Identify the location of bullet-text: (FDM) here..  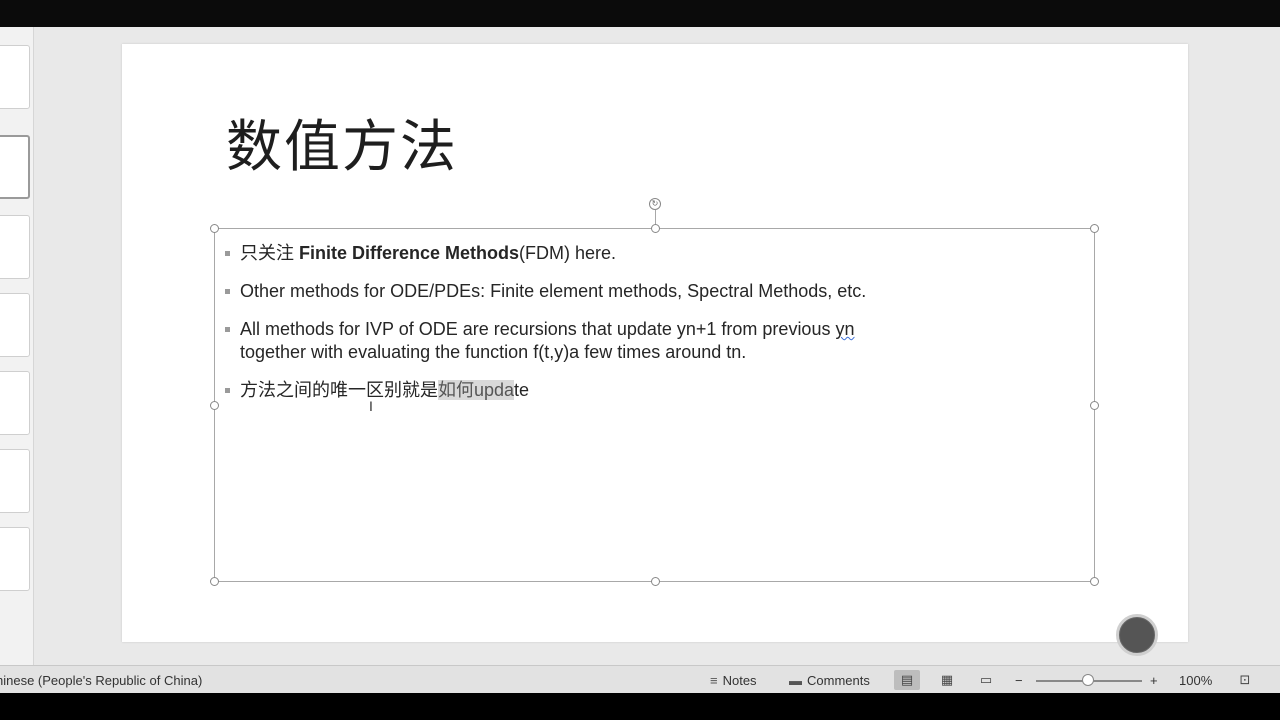
(568, 253).